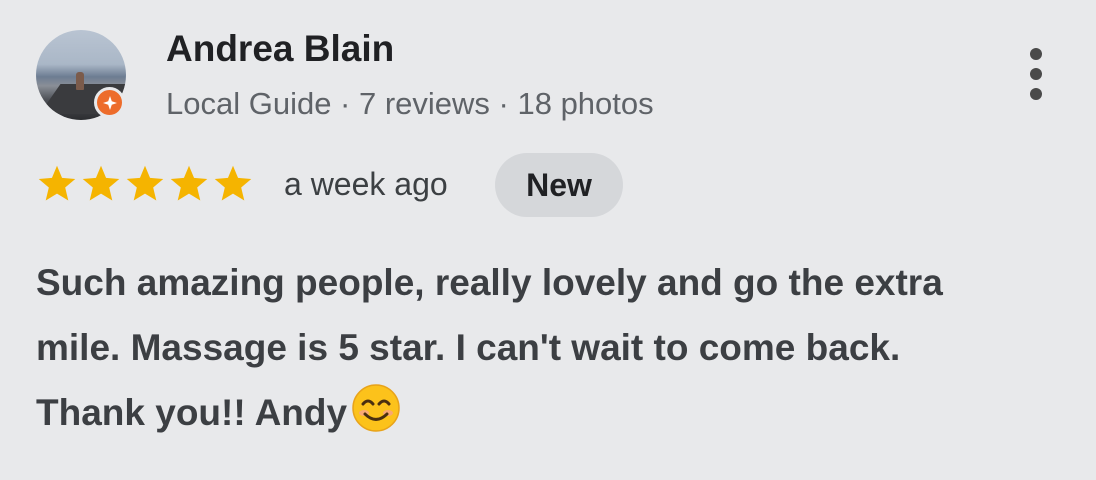 The height and width of the screenshot is (480, 1096). I want to click on smiling-face-icon, so click(376, 418).